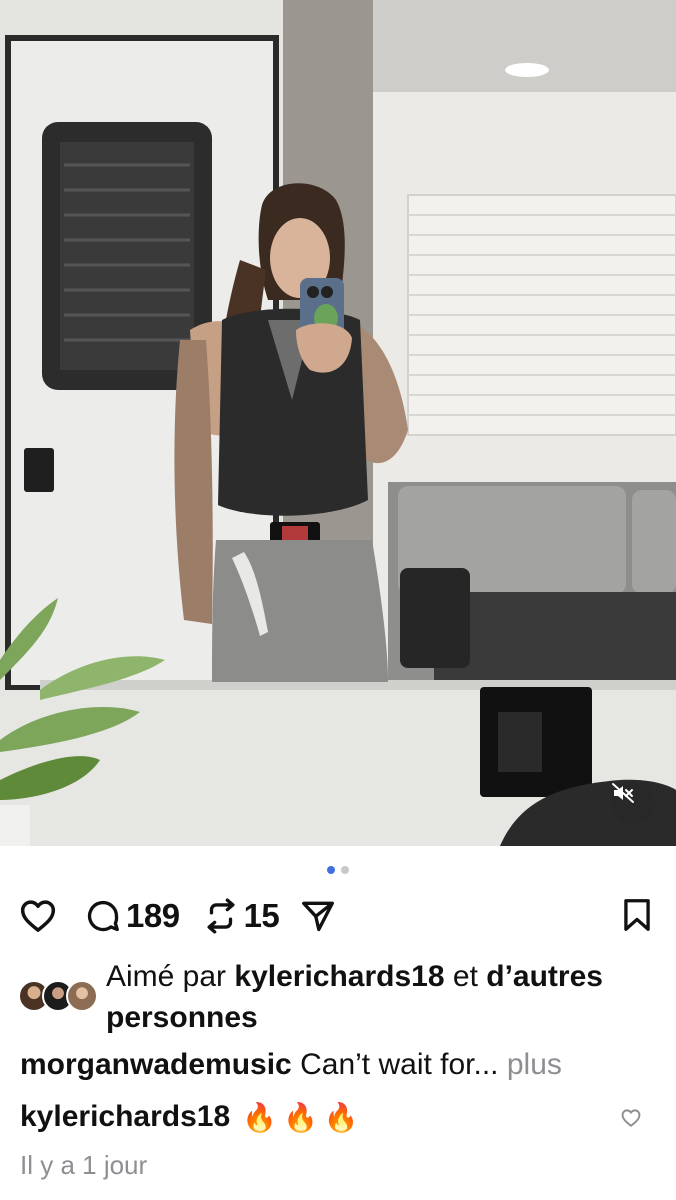 The image size is (676, 1200). I want to click on carousel-indicator, so click(338, 870).